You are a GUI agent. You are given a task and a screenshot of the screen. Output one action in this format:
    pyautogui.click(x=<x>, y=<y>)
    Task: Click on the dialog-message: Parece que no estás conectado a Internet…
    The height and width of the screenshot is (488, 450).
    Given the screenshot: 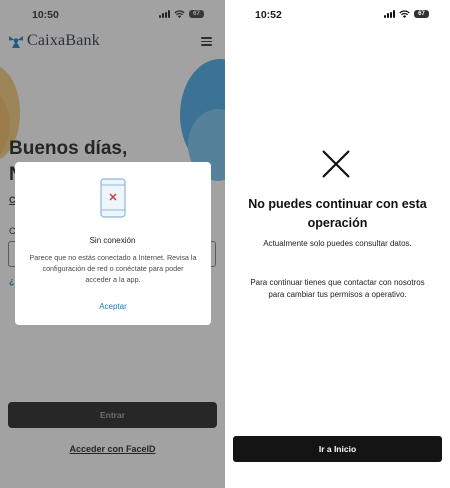 What is the action you would take?
    pyautogui.click(x=113, y=268)
    